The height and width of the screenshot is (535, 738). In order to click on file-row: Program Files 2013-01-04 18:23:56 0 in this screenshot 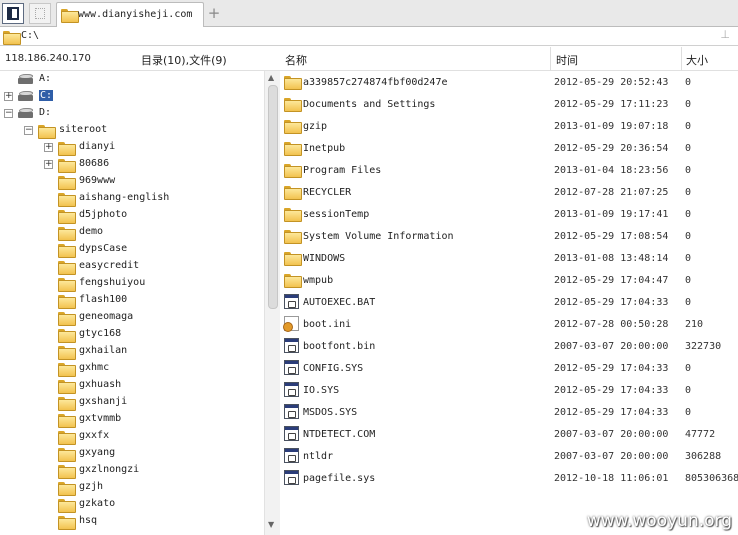, I will do `click(509, 170)`.